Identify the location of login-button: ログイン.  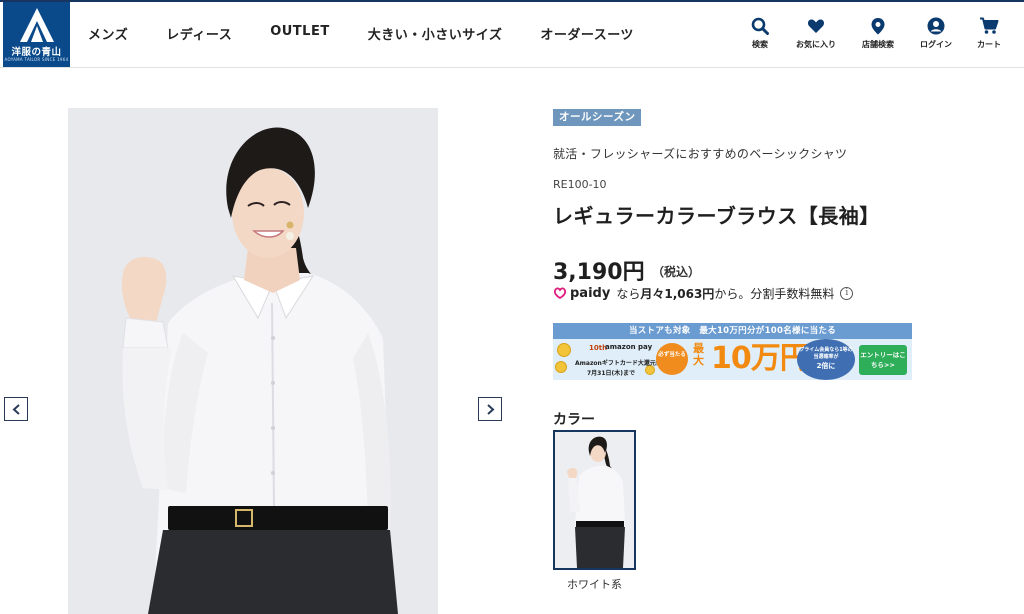
(936, 33).